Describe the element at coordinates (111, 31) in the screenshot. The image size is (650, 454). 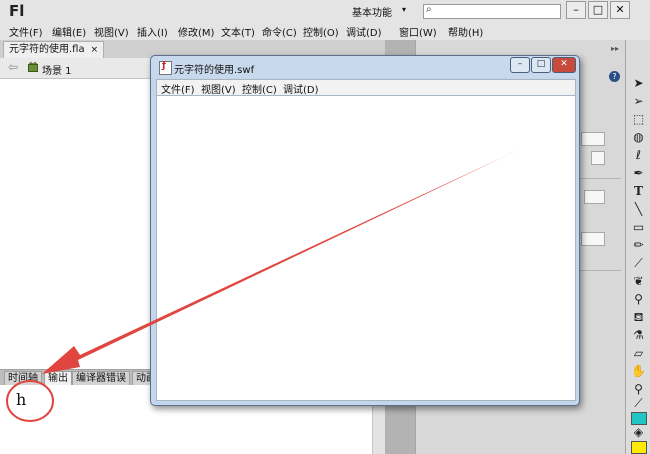
I see `menu-view: 视图(V)` at that location.